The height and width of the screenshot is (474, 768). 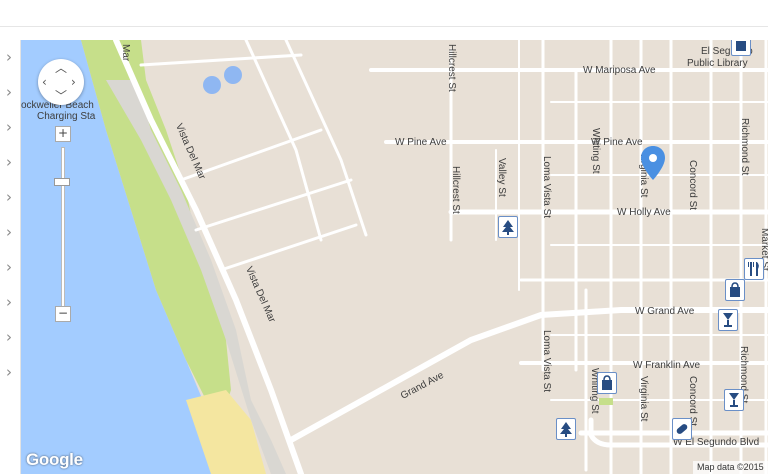 I want to click on pan-control: ︿ ﹀ ‹ ›, so click(x=61, y=82).